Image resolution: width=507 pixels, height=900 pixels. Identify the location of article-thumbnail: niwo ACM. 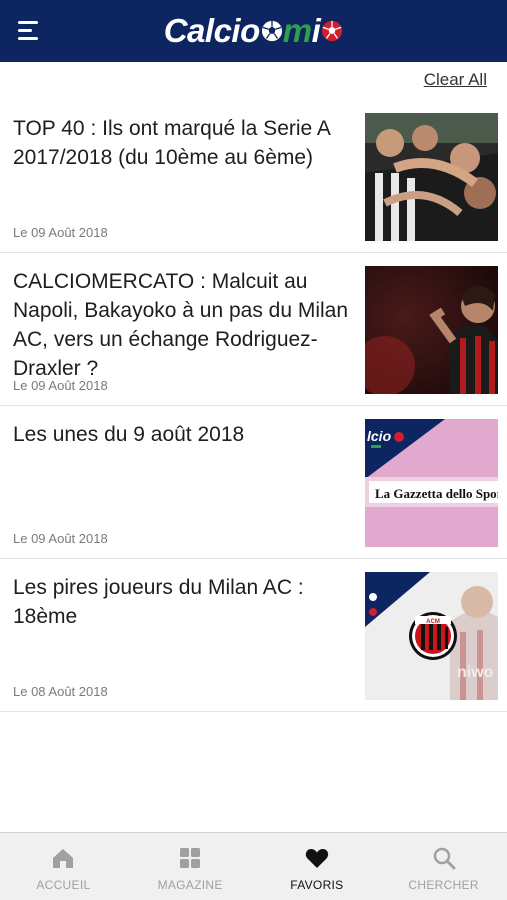
(431, 636).